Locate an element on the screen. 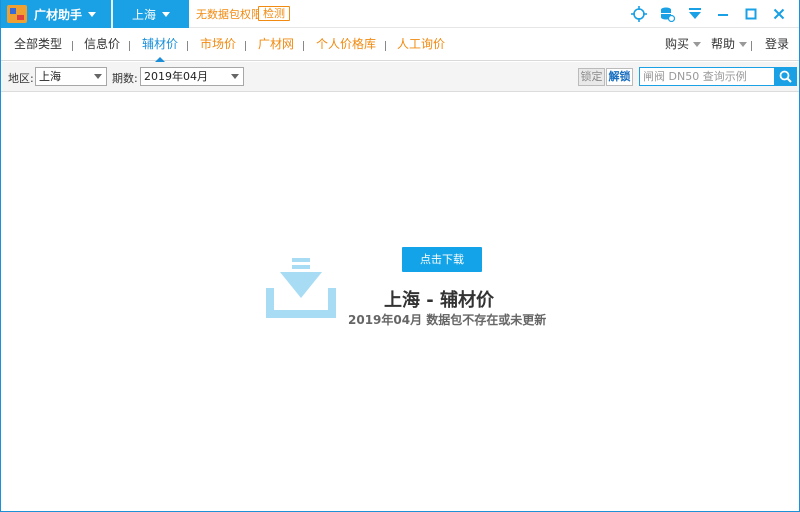 This screenshot has width=800, height=512. help-label: 帮助 is located at coordinates (723, 44).